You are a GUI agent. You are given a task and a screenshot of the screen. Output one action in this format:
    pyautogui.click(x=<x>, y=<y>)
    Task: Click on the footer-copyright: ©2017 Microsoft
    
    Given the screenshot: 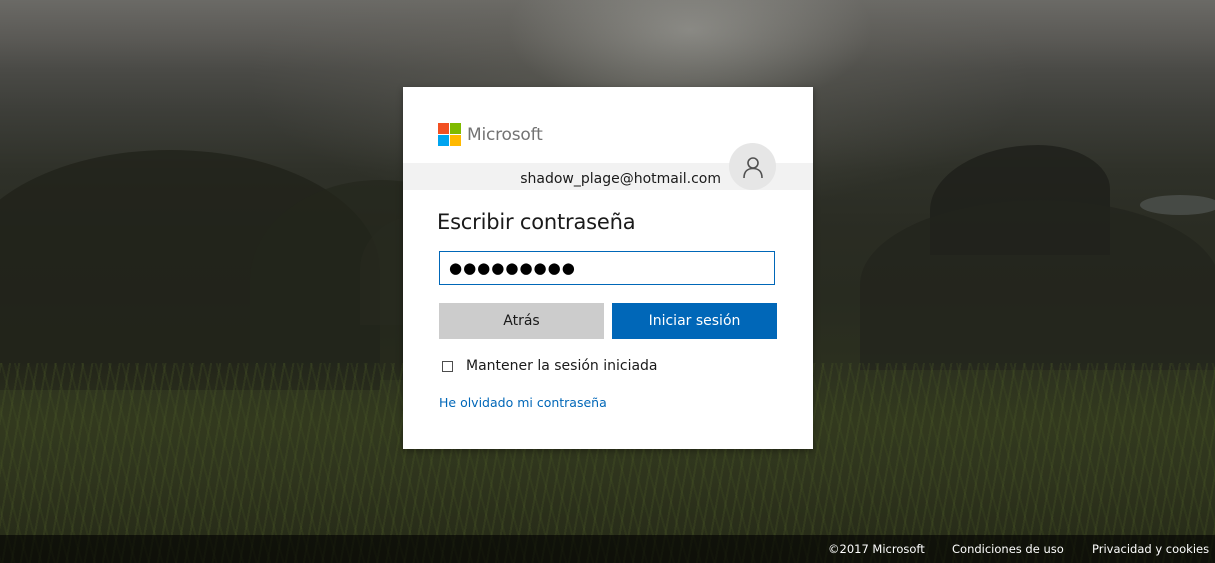 What is the action you would take?
    pyautogui.click(x=876, y=549)
    